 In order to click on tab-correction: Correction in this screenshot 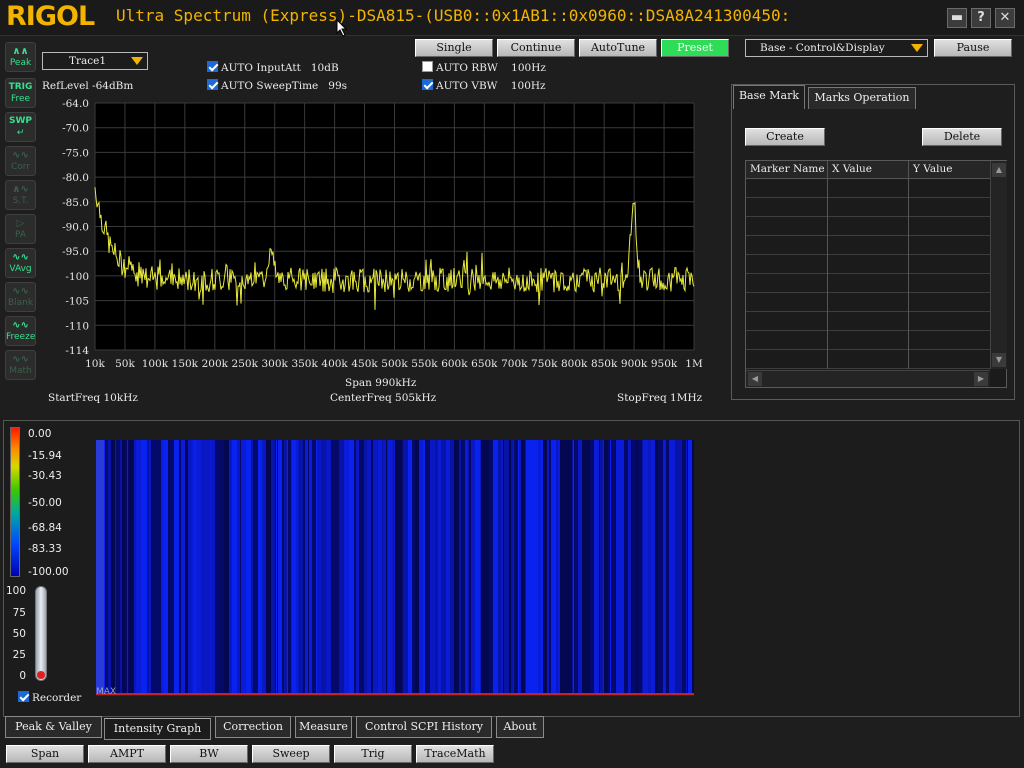, I will do `click(253, 727)`.